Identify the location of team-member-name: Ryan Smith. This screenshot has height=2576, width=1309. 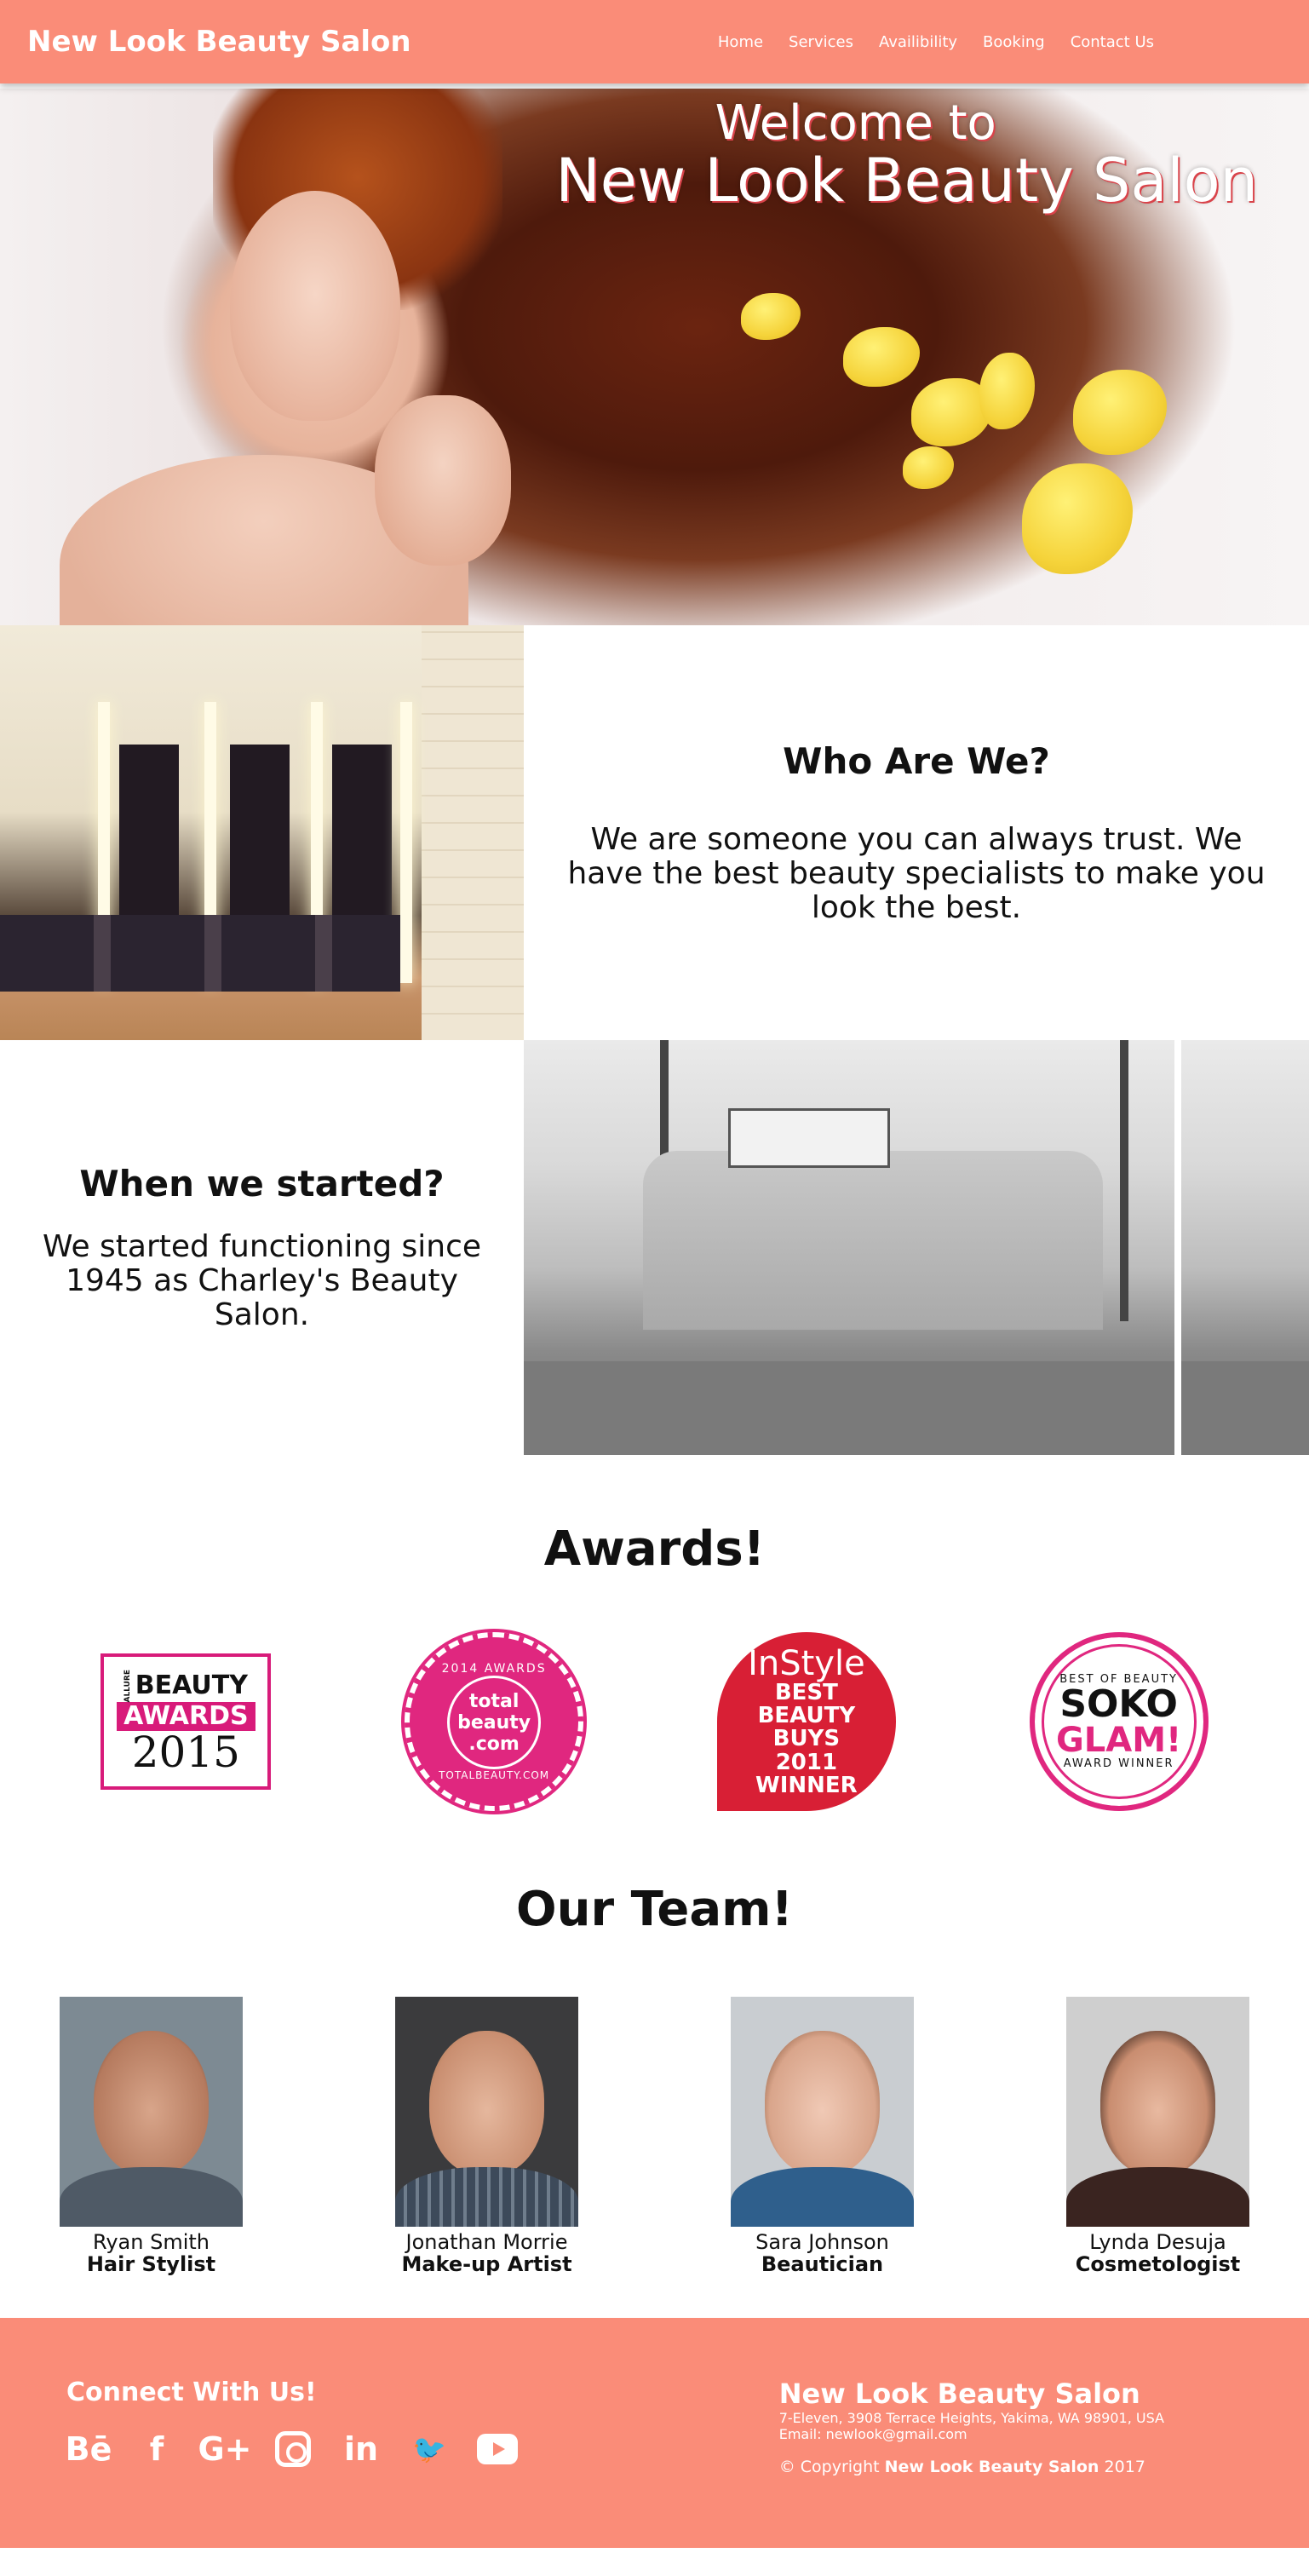
(151, 2242).